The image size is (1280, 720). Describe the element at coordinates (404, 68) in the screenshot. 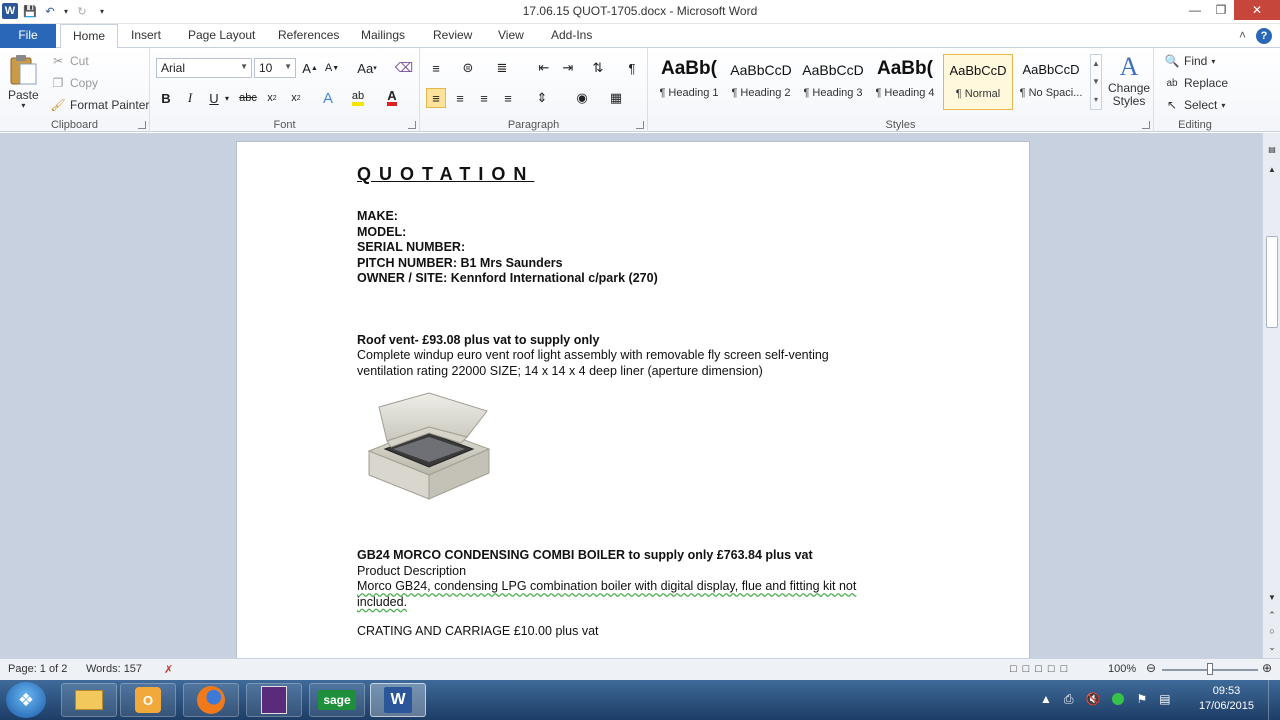

I see `clear-formatting-icon: ⌫` at that location.